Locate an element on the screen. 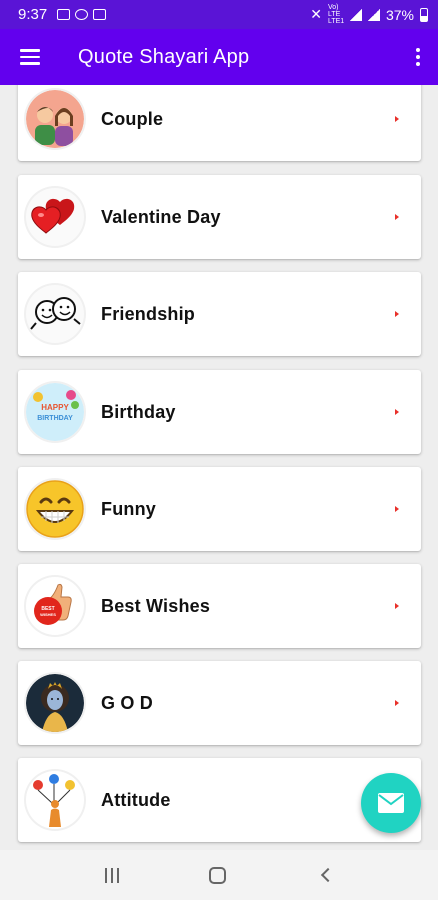 The image size is (438, 900). category-label: Valentine Day is located at coordinates (161, 216).